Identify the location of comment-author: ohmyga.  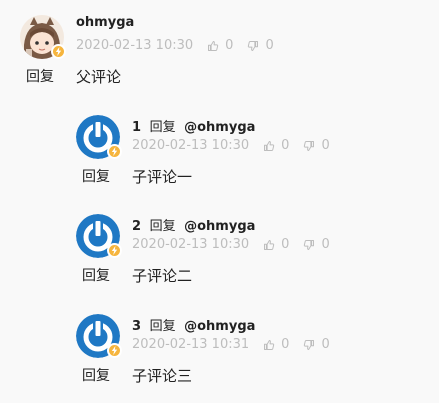
(105, 22).